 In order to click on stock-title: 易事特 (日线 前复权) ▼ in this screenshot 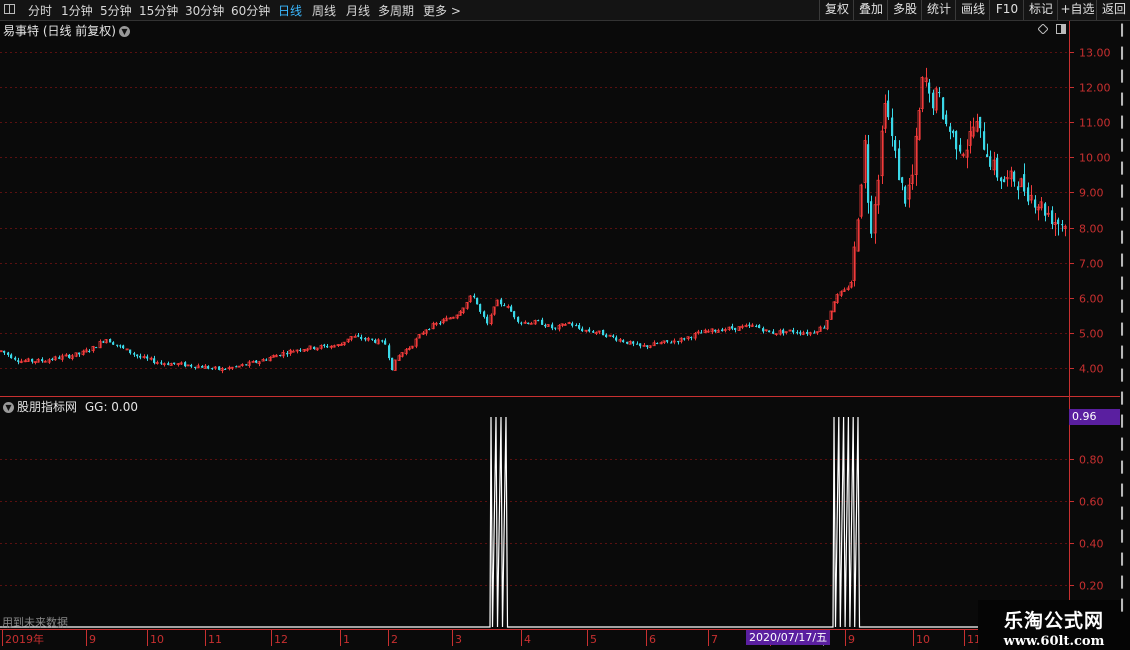, I will do `click(66, 30)`.